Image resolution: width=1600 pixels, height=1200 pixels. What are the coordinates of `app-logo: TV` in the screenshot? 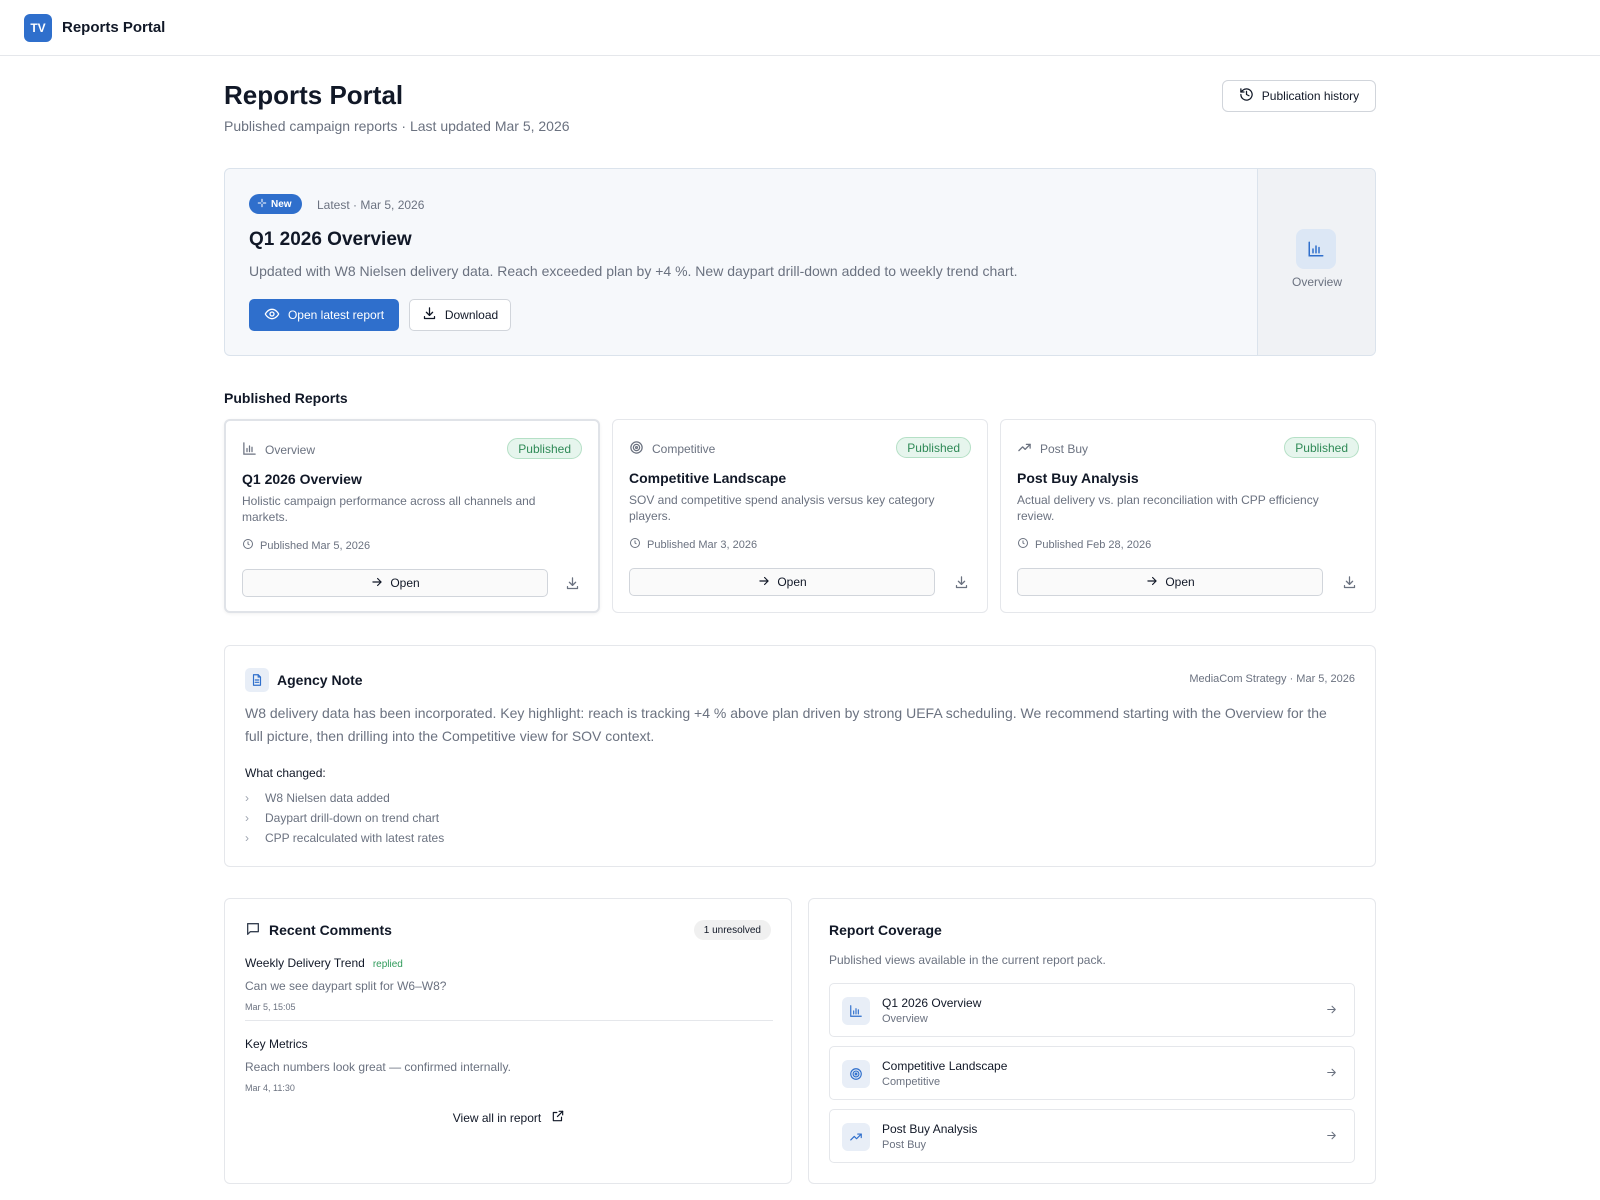 It's located at (38, 28).